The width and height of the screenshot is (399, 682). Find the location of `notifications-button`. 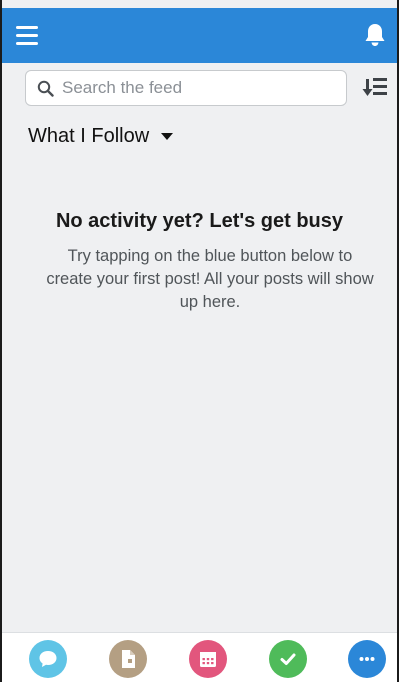

notifications-button is located at coordinates (375, 35).